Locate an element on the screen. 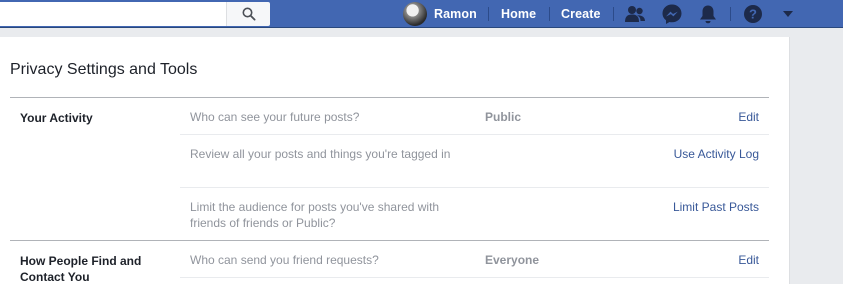  row-value: Everyone is located at coordinates (512, 260).